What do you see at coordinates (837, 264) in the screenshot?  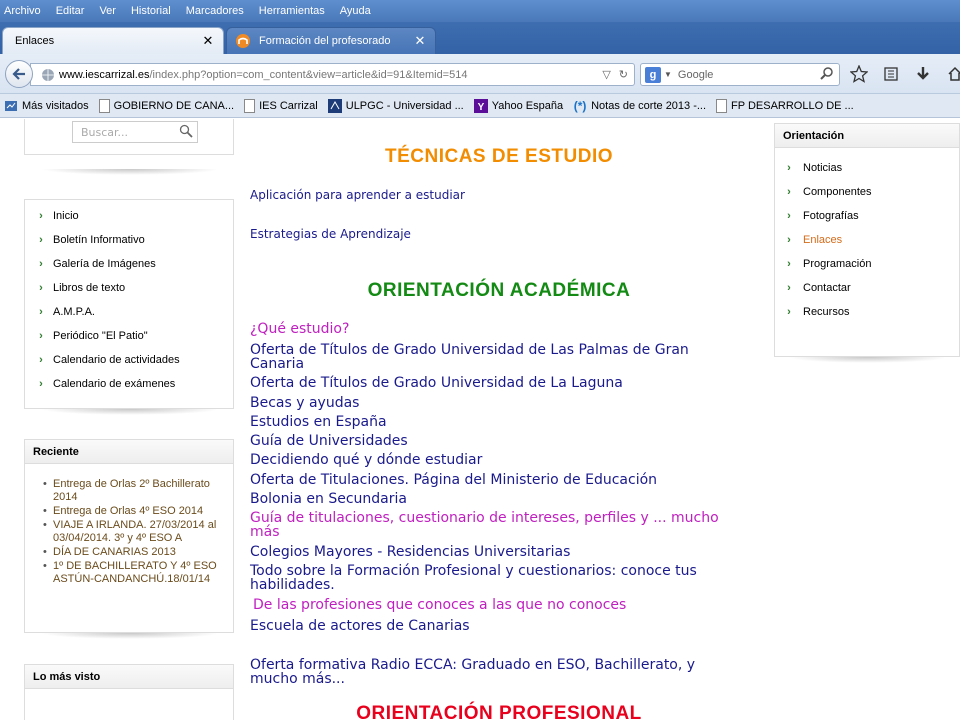 I see `right-item-label: Programación` at bounding box center [837, 264].